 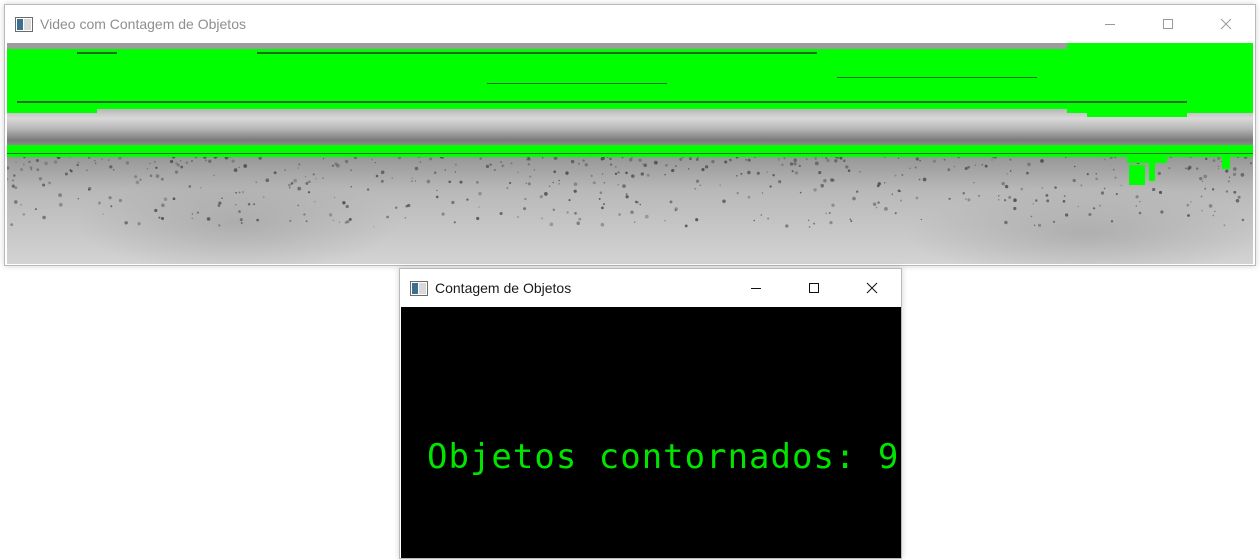 I want to click on video-window-titlebar: Video com Contagem de Objetos, so click(x=630, y=24).